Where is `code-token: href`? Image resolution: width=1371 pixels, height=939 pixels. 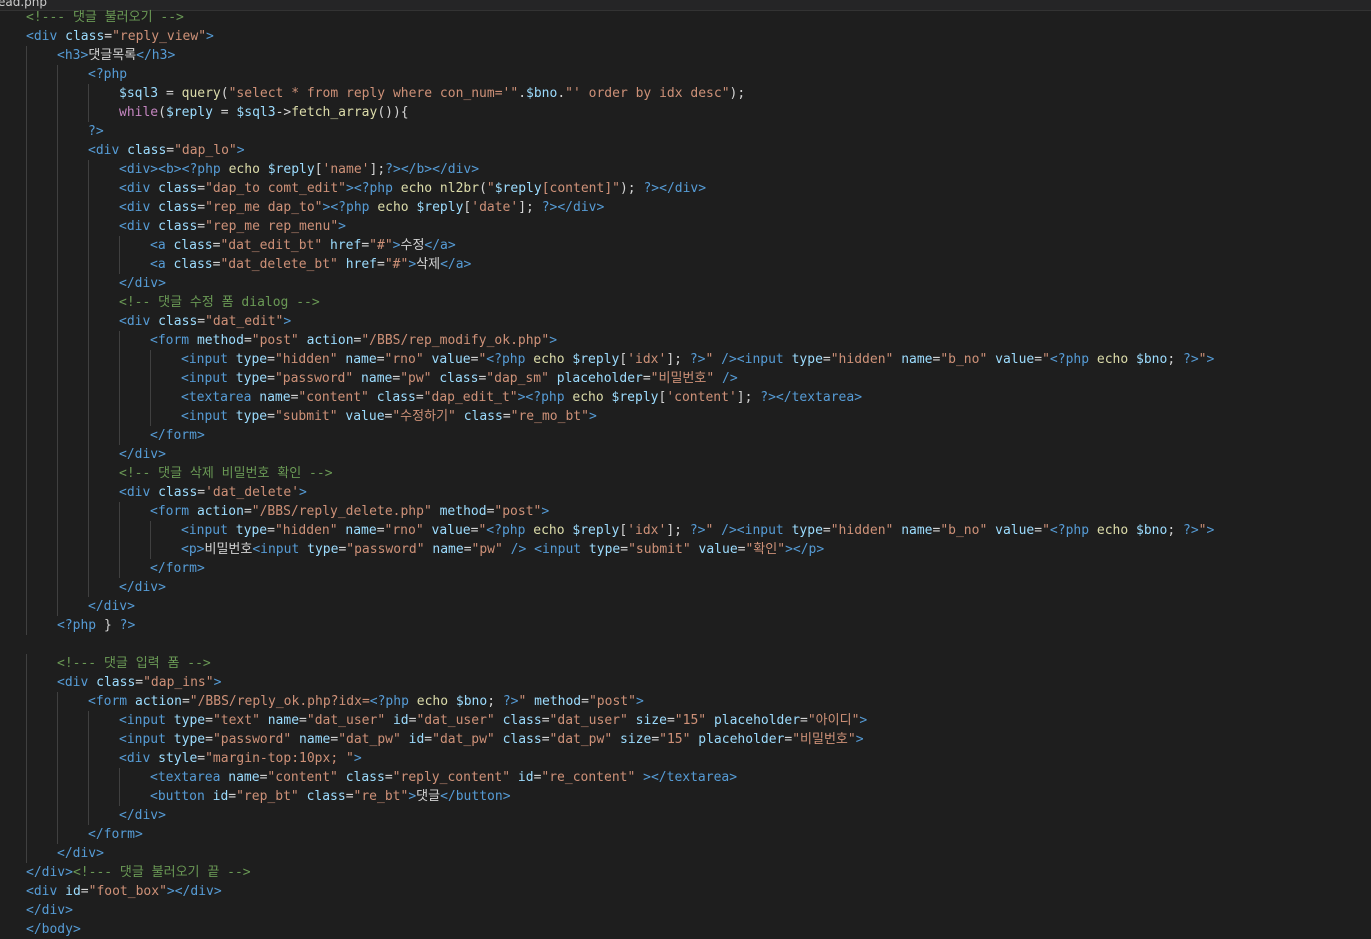 code-token: href is located at coordinates (361, 264).